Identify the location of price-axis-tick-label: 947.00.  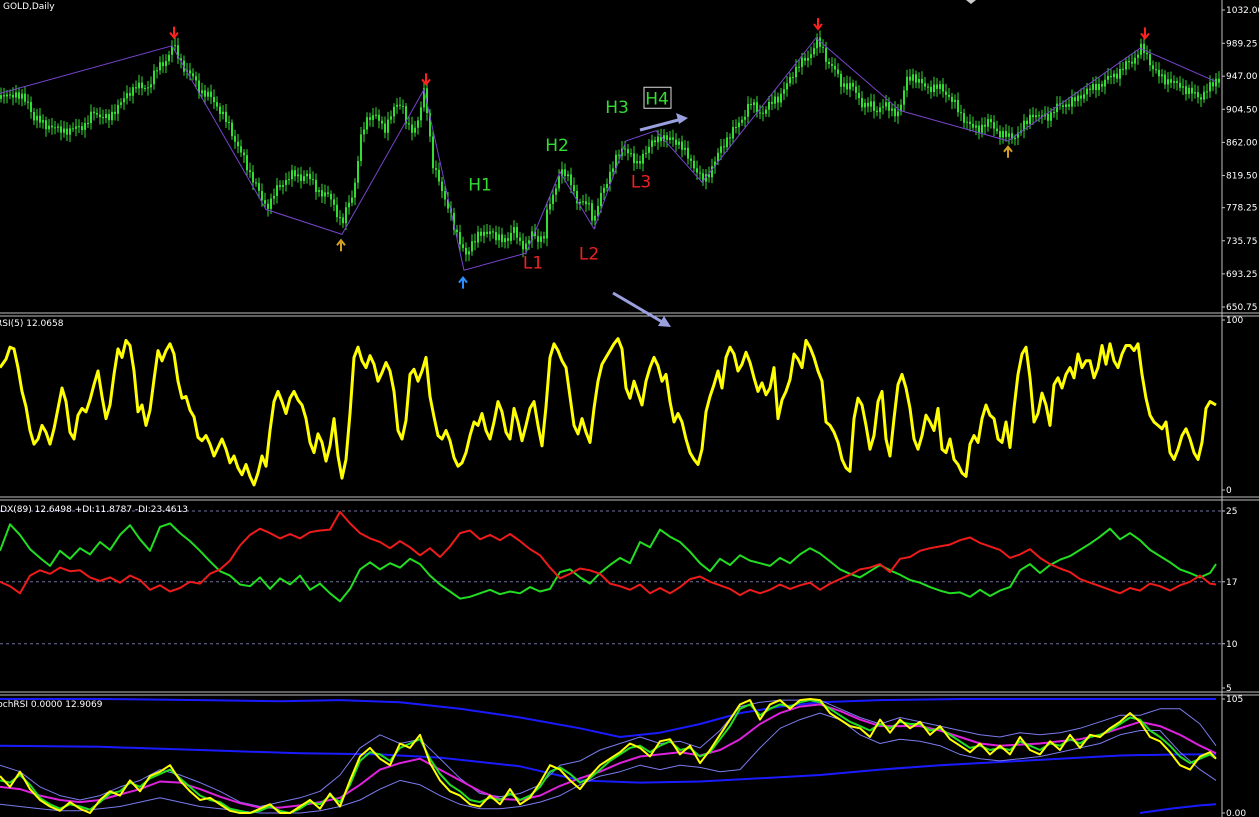
(1242, 77).